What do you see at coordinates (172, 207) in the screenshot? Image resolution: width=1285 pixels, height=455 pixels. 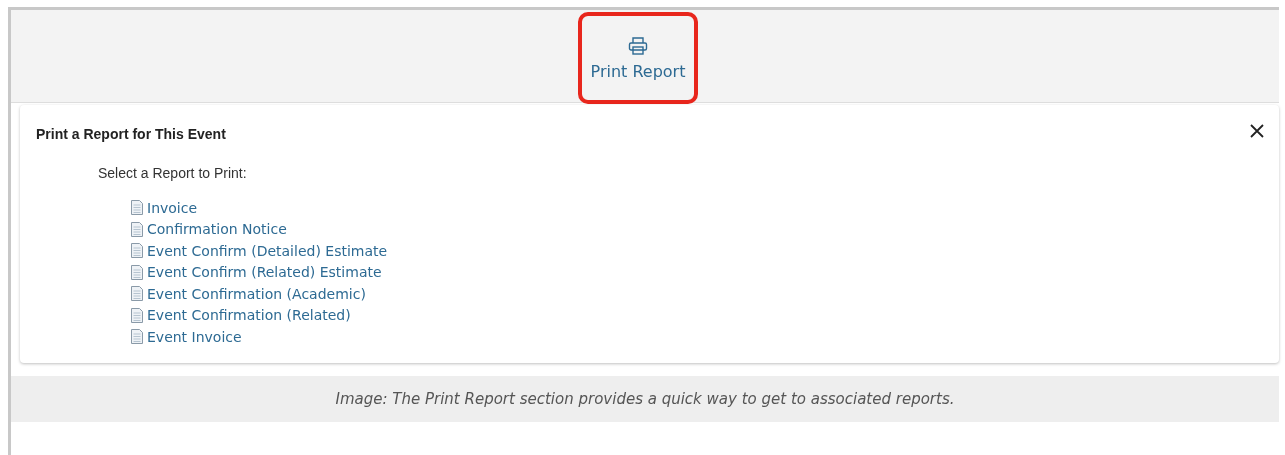 I see `report-link: Invoice` at bounding box center [172, 207].